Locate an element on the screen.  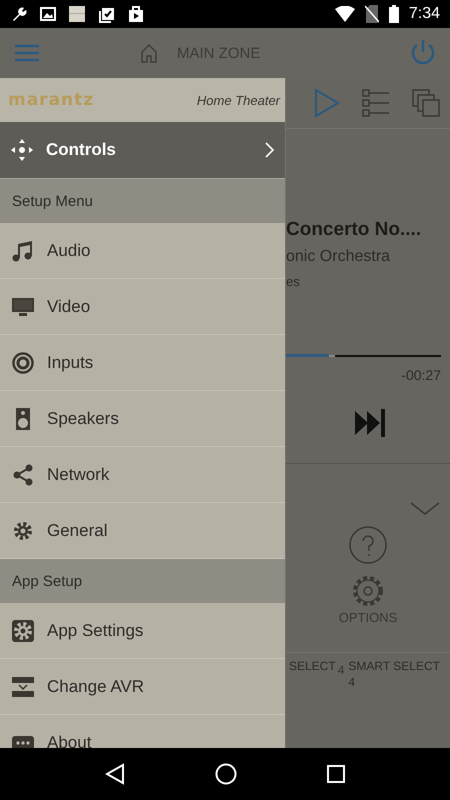
menu-item: Change AVR is located at coordinates (142, 687).